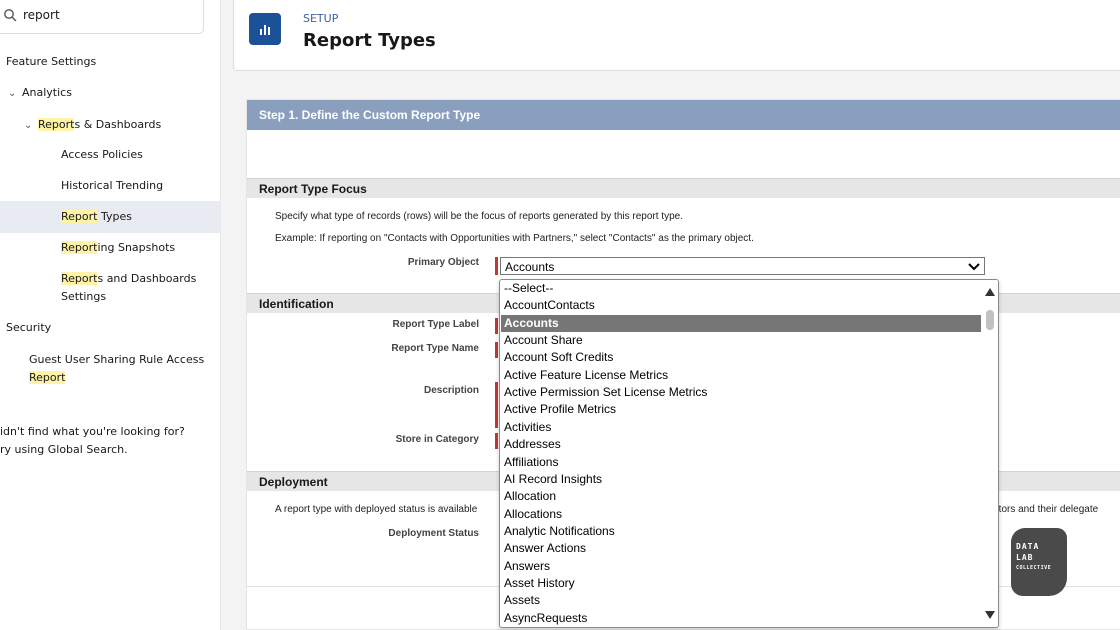  What do you see at coordinates (741, 428) in the screenshot?
I see `dropdown-option: Activities` at bounding box center [741, 428].